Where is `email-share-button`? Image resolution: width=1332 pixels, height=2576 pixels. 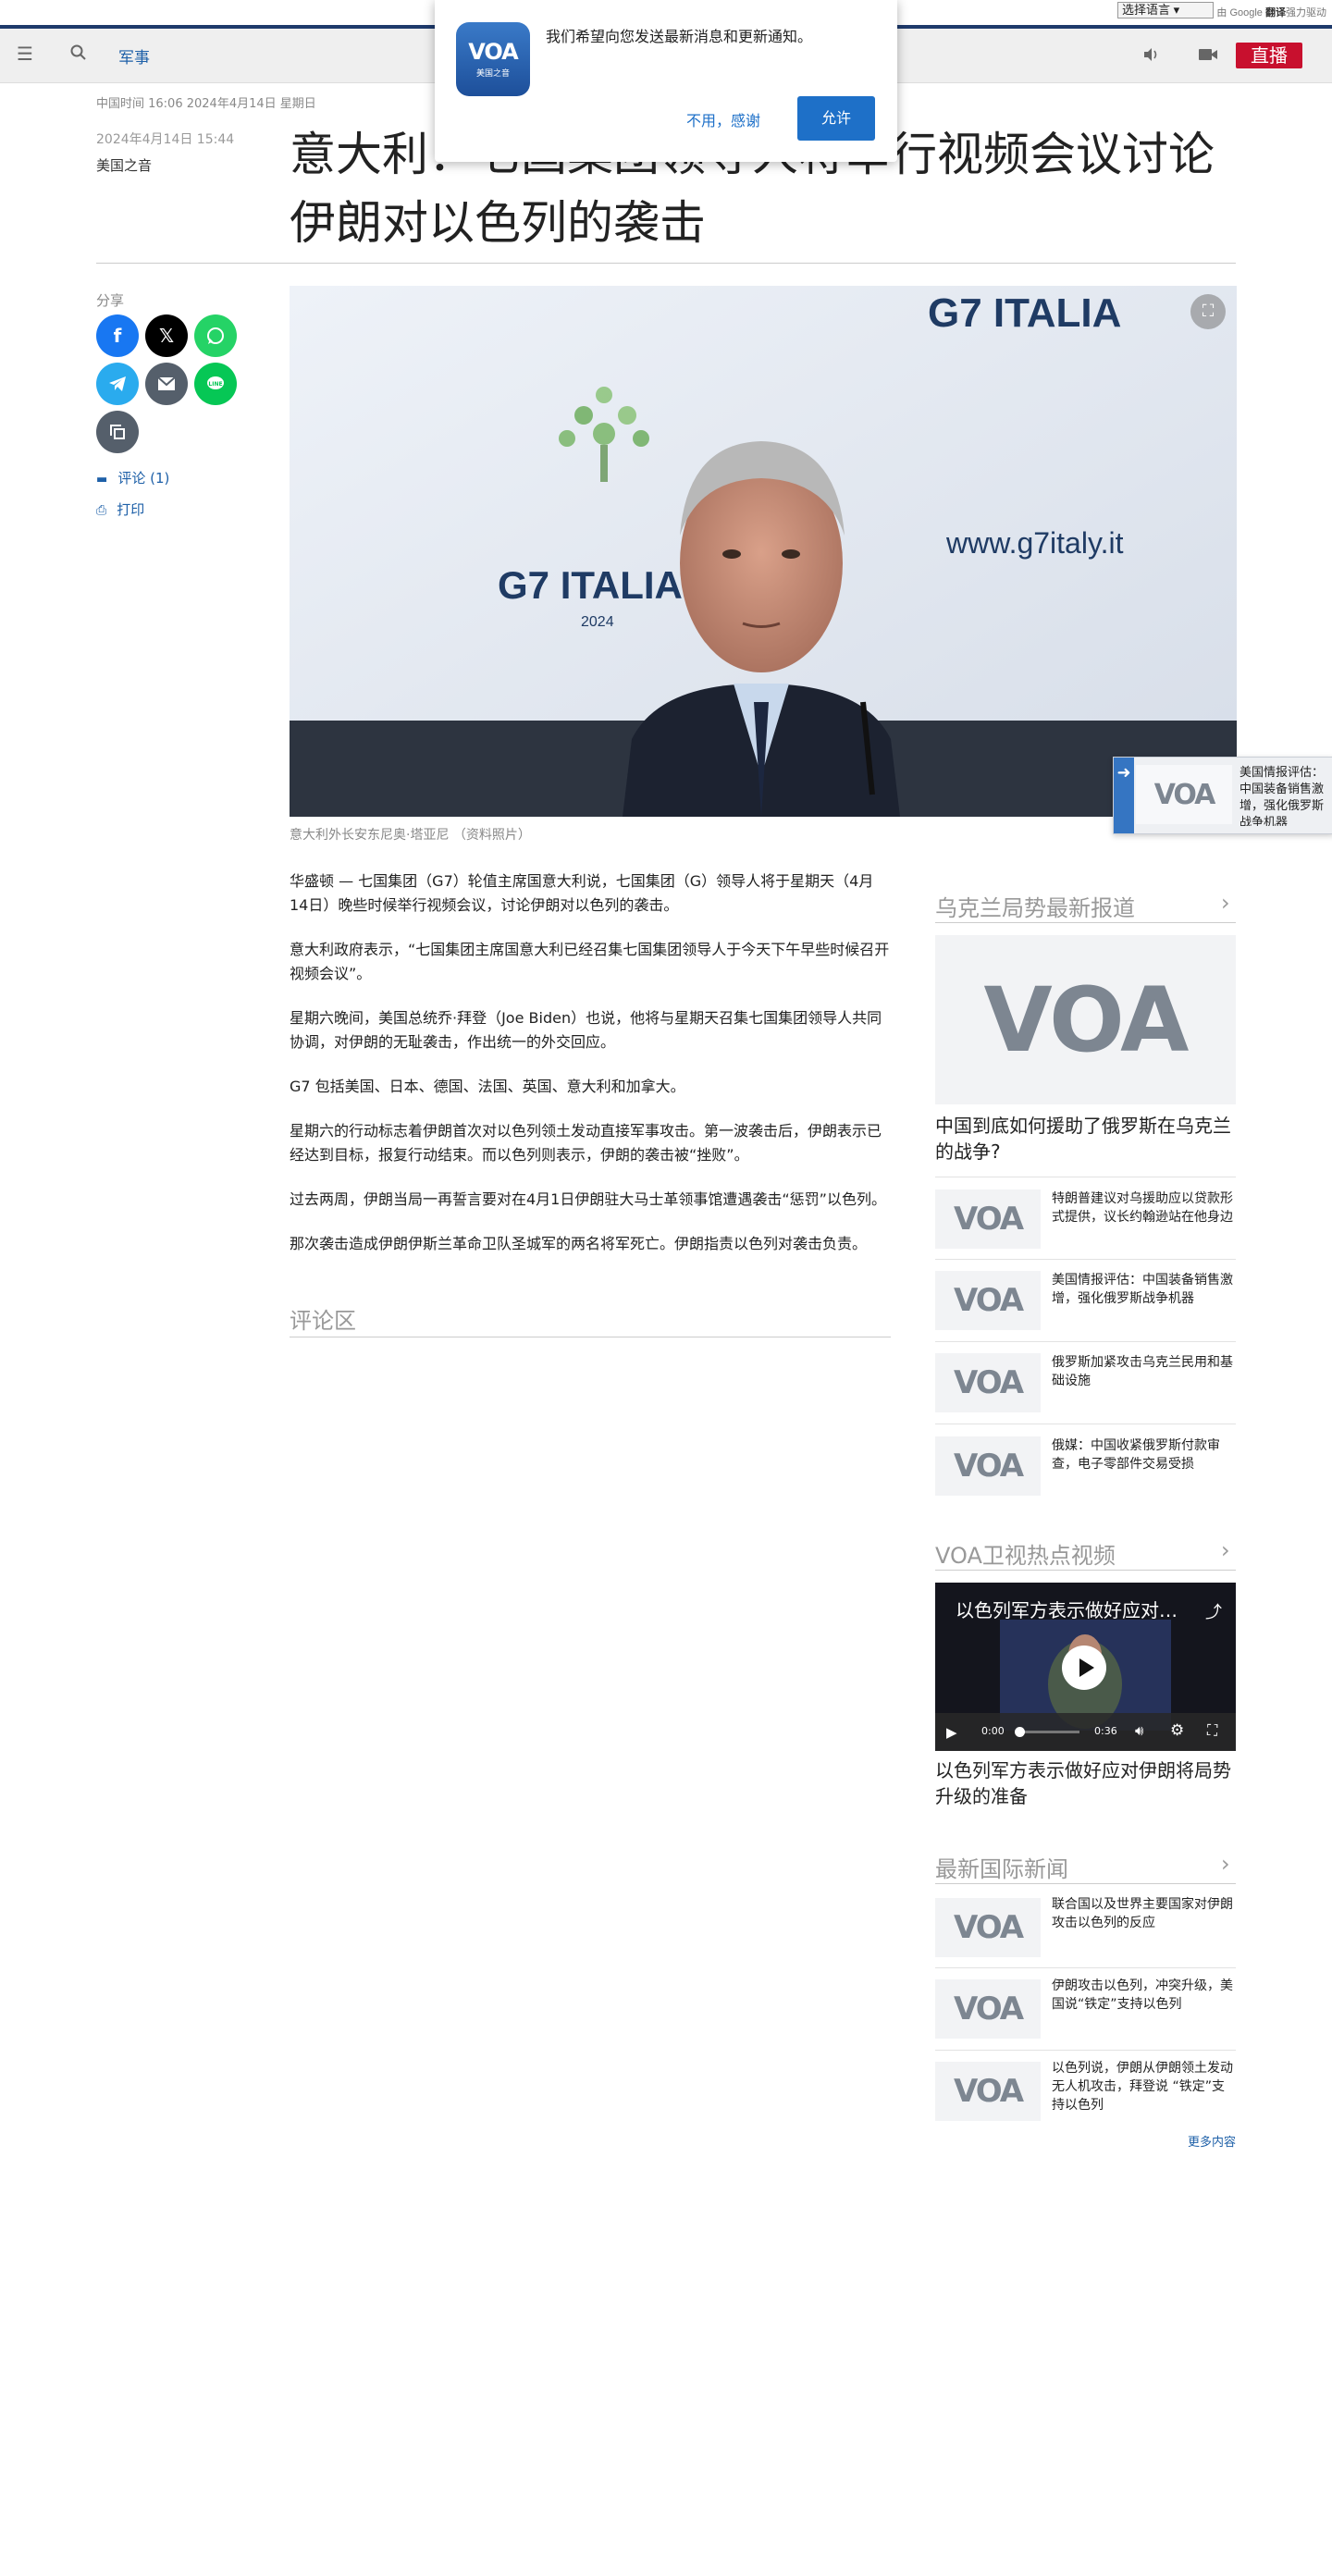
email-share-button is located at coordinates (166, 384).